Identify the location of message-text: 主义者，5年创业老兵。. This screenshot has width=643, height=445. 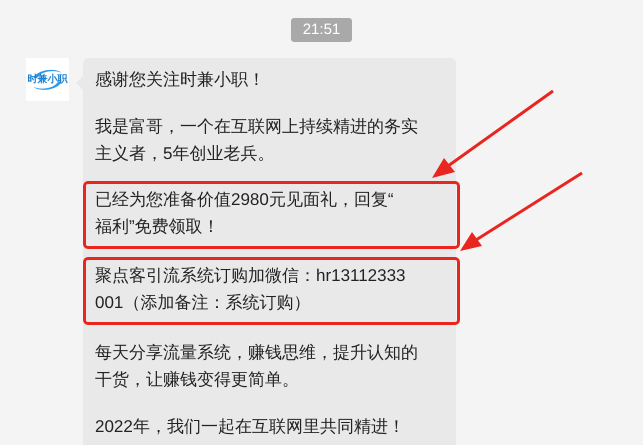
(185, 154).